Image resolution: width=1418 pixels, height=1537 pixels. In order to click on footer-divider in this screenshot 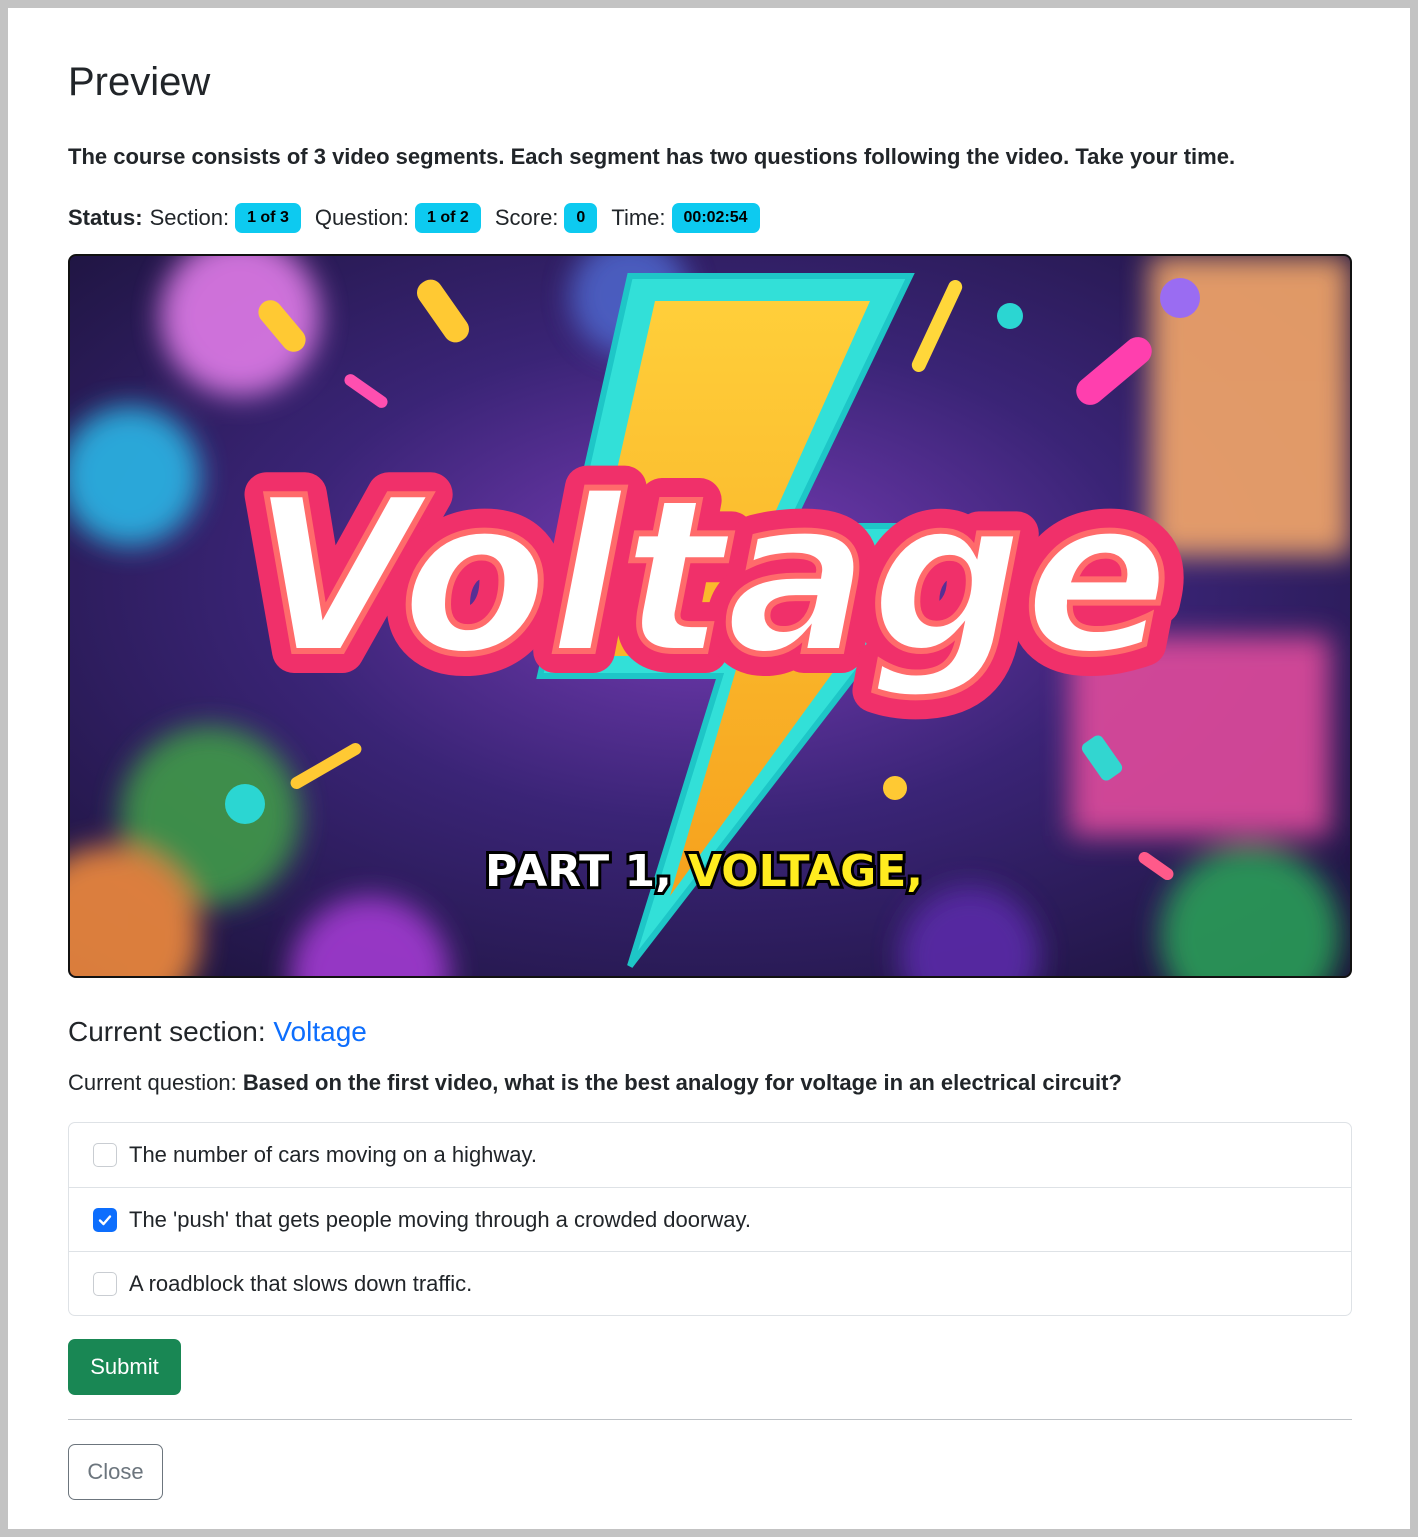, I will do `click(710, 1419)`.